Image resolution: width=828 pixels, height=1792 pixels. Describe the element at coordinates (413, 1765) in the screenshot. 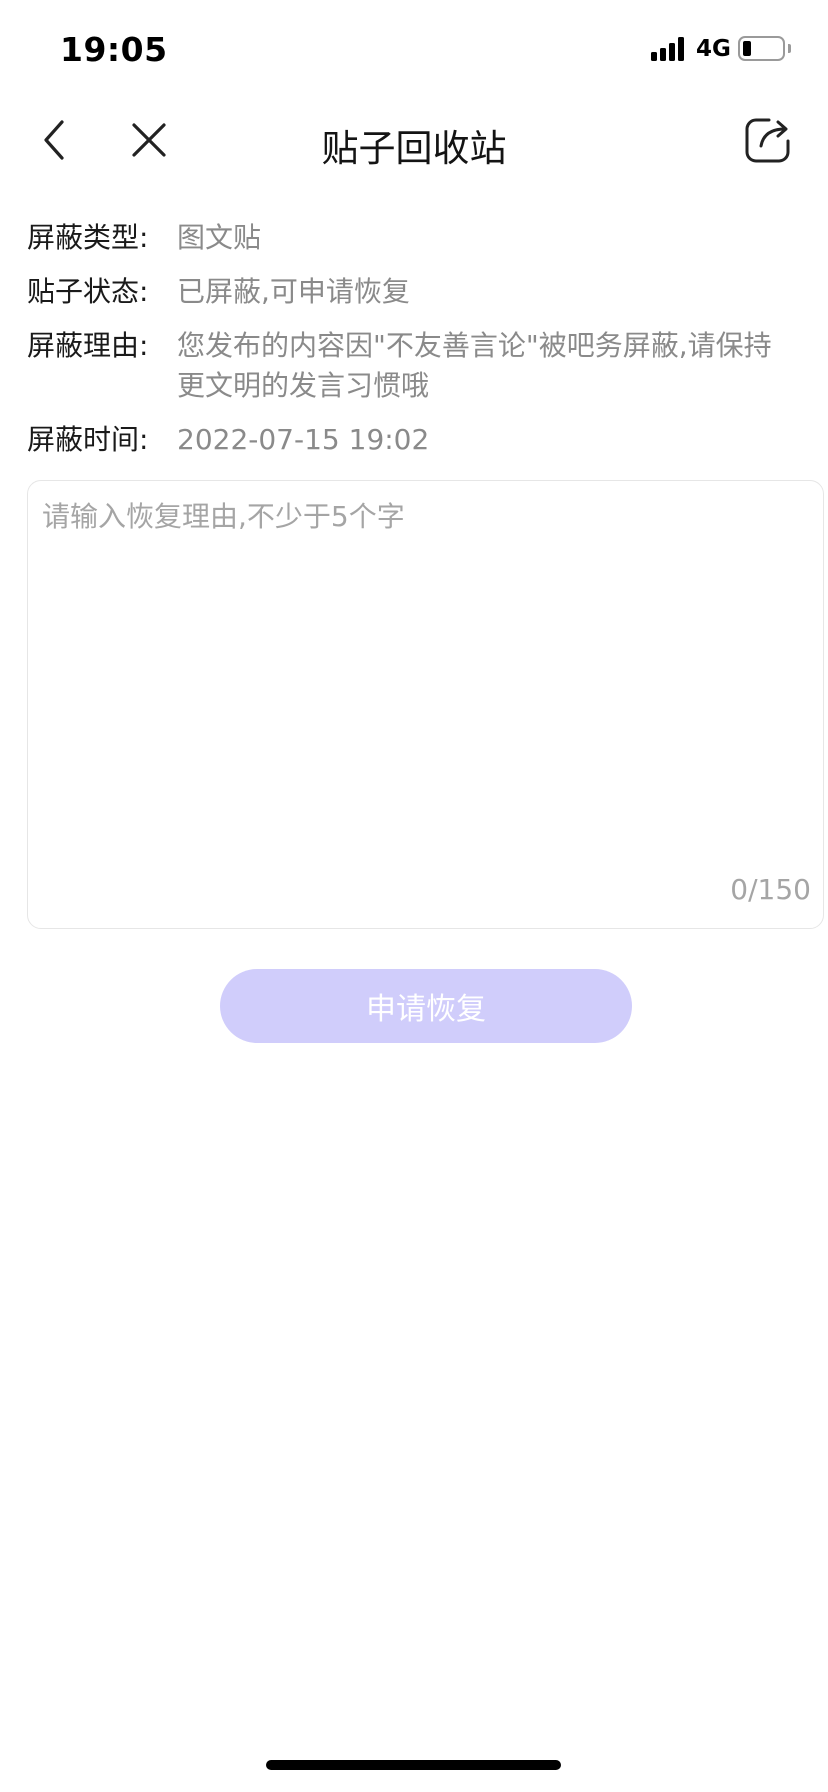

I see `home-indicator` at that location.